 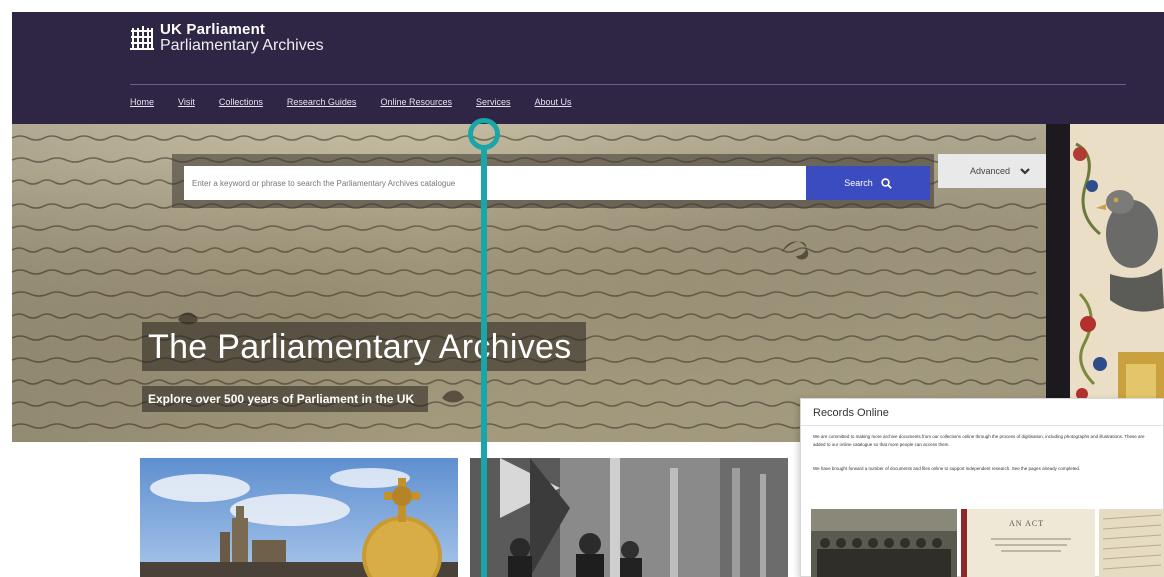 What do you see at coordinates (886, 183) in the screenshot?
I see `search-icon` at bounding box center [886, 183].